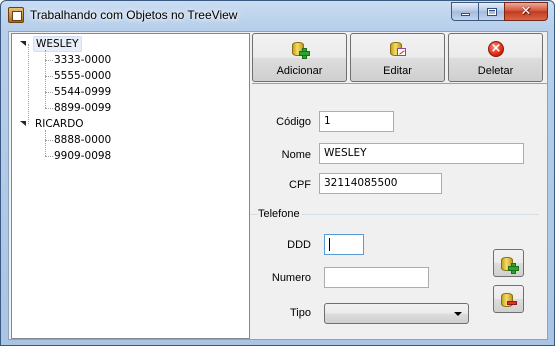 The height and width of the screenshot is (346, 555). Describe the element at coordinates (82, 156) in the screenshot. I see `tree-child-node: 9909-0098` at that location.